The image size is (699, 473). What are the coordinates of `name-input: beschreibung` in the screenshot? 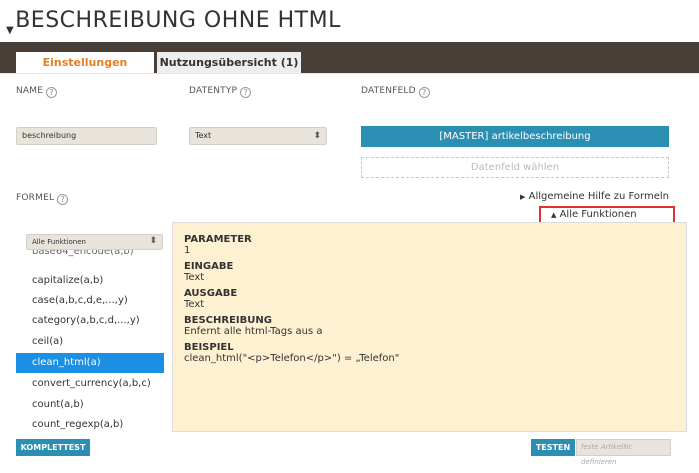 It's located at (86, 136).